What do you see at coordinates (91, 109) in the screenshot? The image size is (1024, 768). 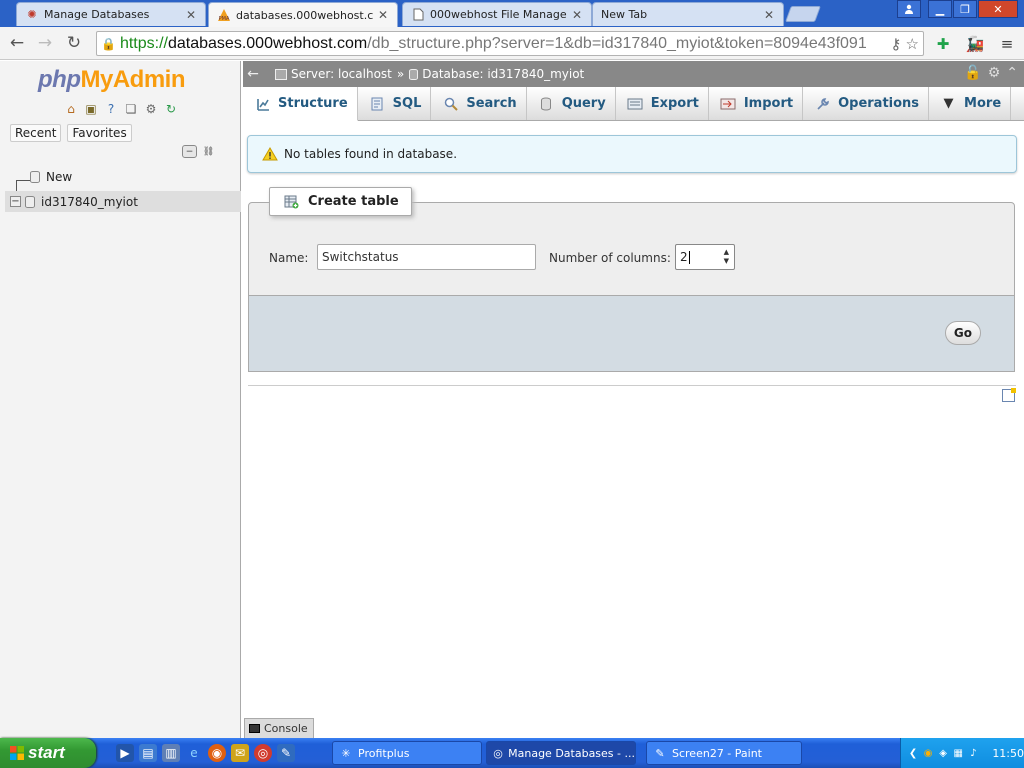 I see `logout-icon: ▣` at bounding box center [91, 109].